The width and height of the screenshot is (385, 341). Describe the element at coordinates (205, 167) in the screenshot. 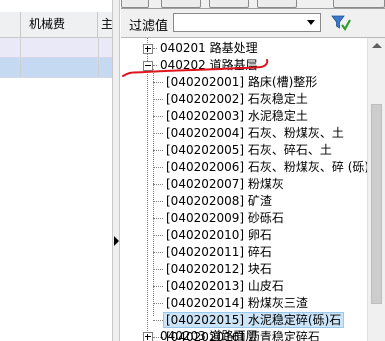

I see `tree-node-code: [040202006]` at that location.